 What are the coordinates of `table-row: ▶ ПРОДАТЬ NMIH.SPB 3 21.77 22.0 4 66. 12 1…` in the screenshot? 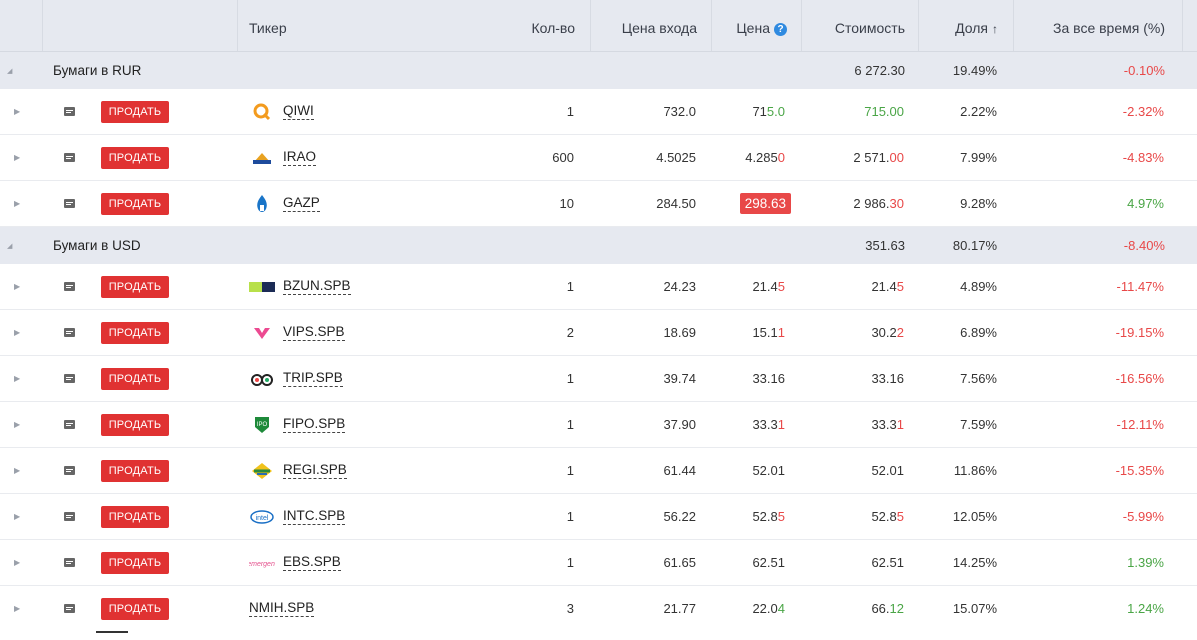 It's located at (598, 609).